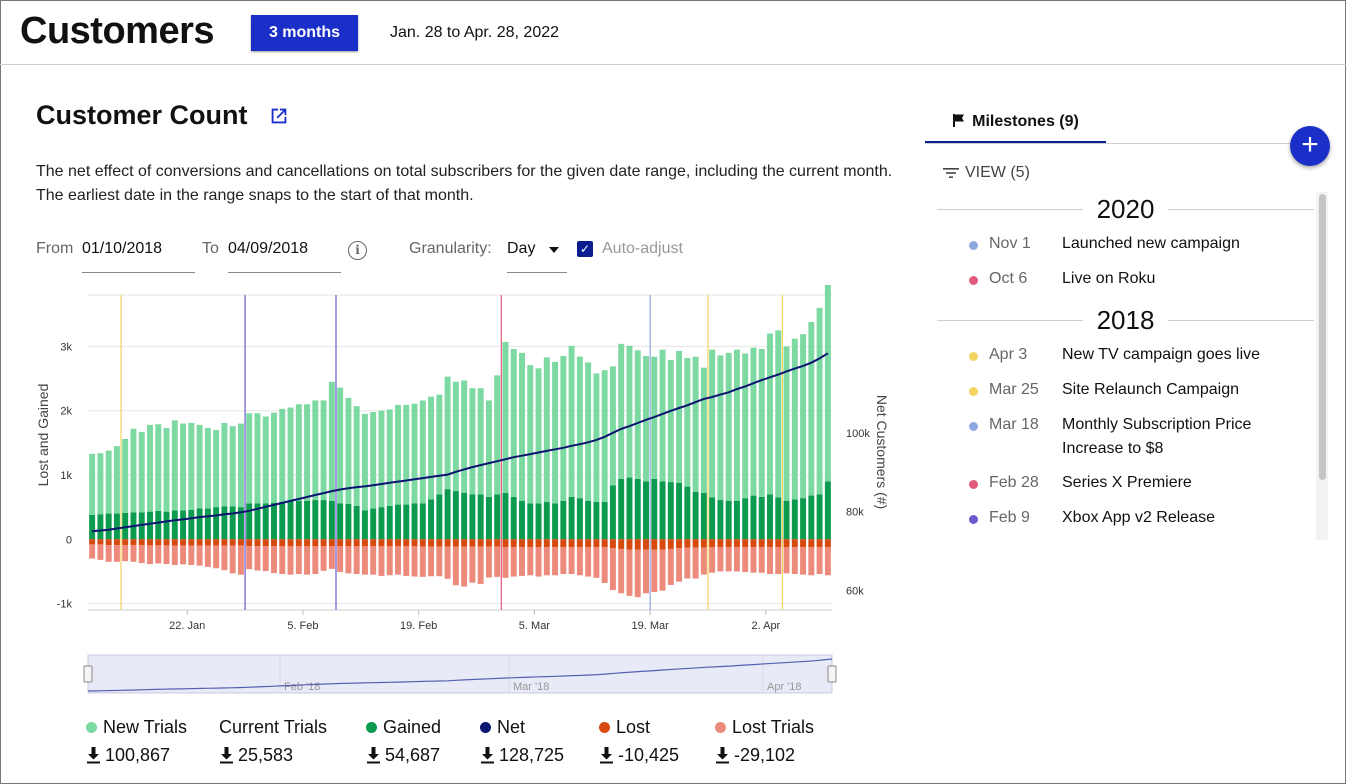 This screenshot has height=784, width=1346. Describe the element at coordinates (522, 741) in the screenshot. I see `legend-item: Net 128,725` at that location.